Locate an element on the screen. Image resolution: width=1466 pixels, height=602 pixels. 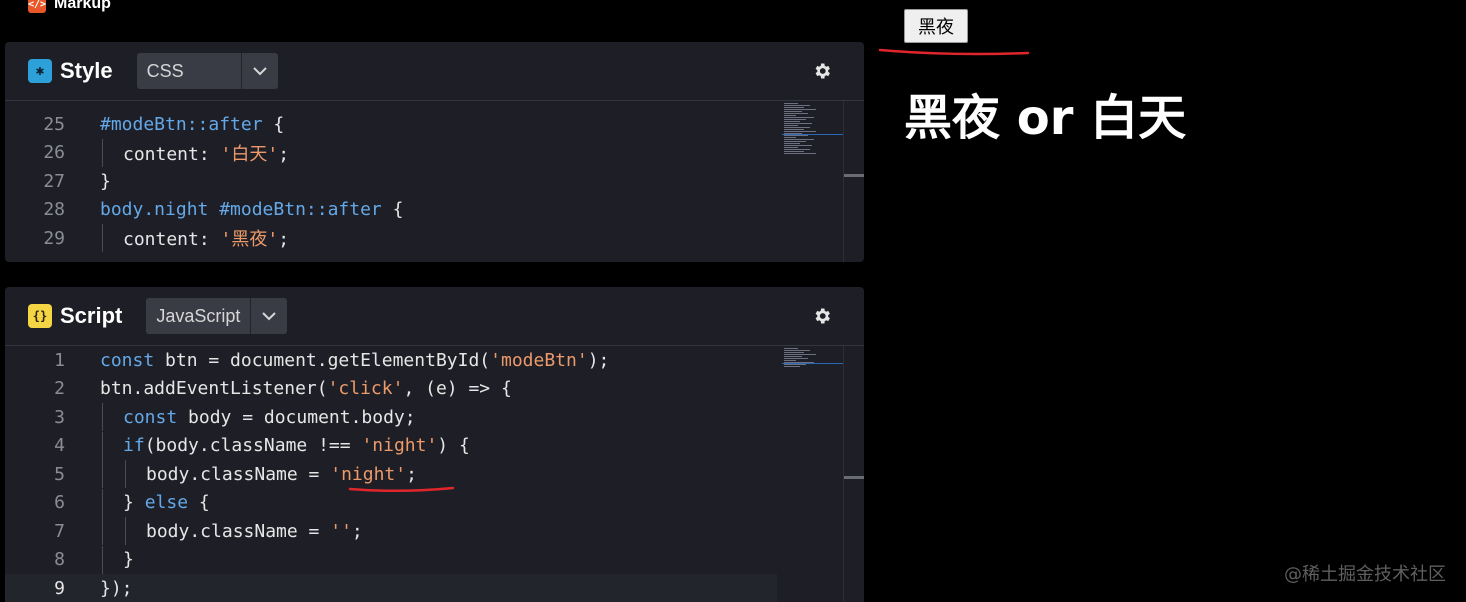
code-line: 9}); is located at coordinates (391, 588).